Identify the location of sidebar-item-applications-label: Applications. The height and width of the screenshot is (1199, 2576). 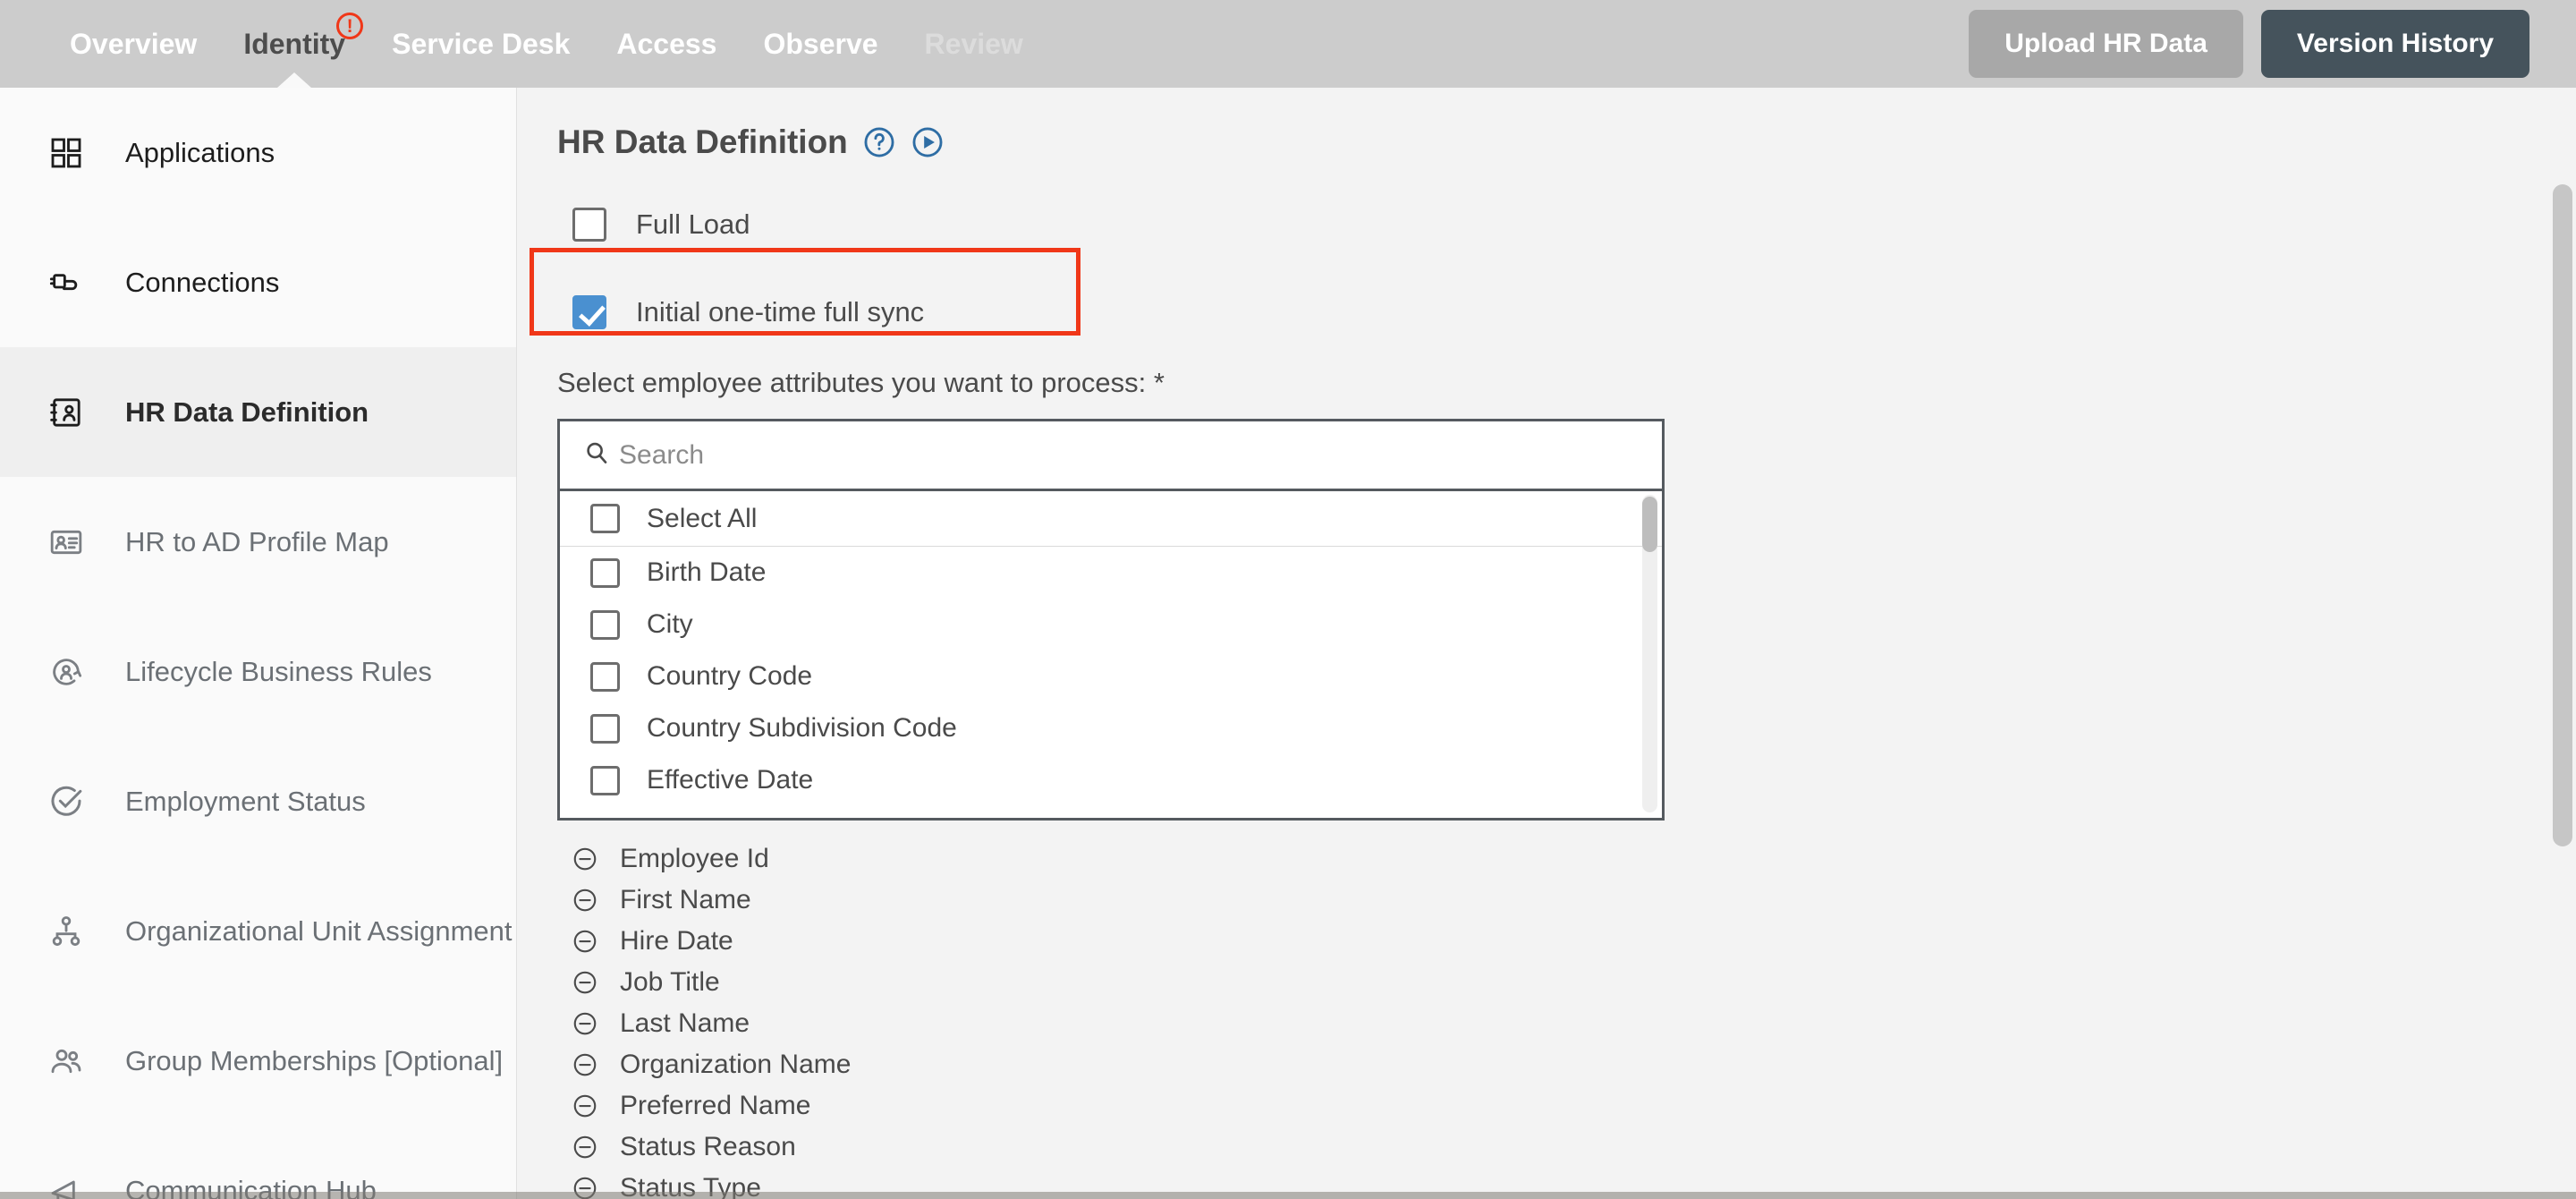
(200, 152).